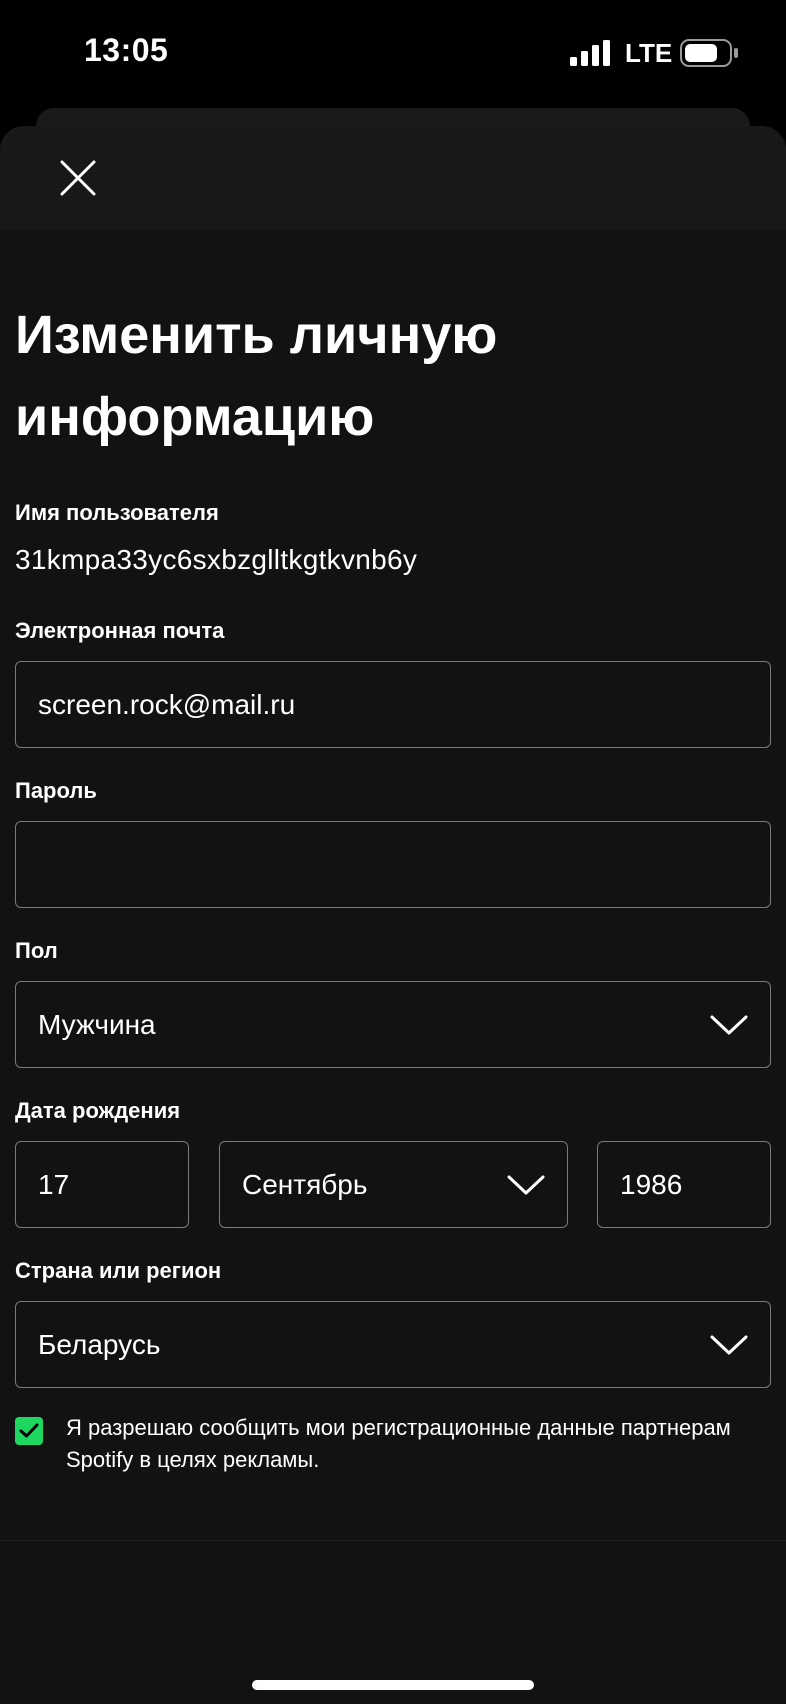 This screenshot has width=786, height=1704. I want to click on birth-month-value: Сентябрь, so click(305, 1184).